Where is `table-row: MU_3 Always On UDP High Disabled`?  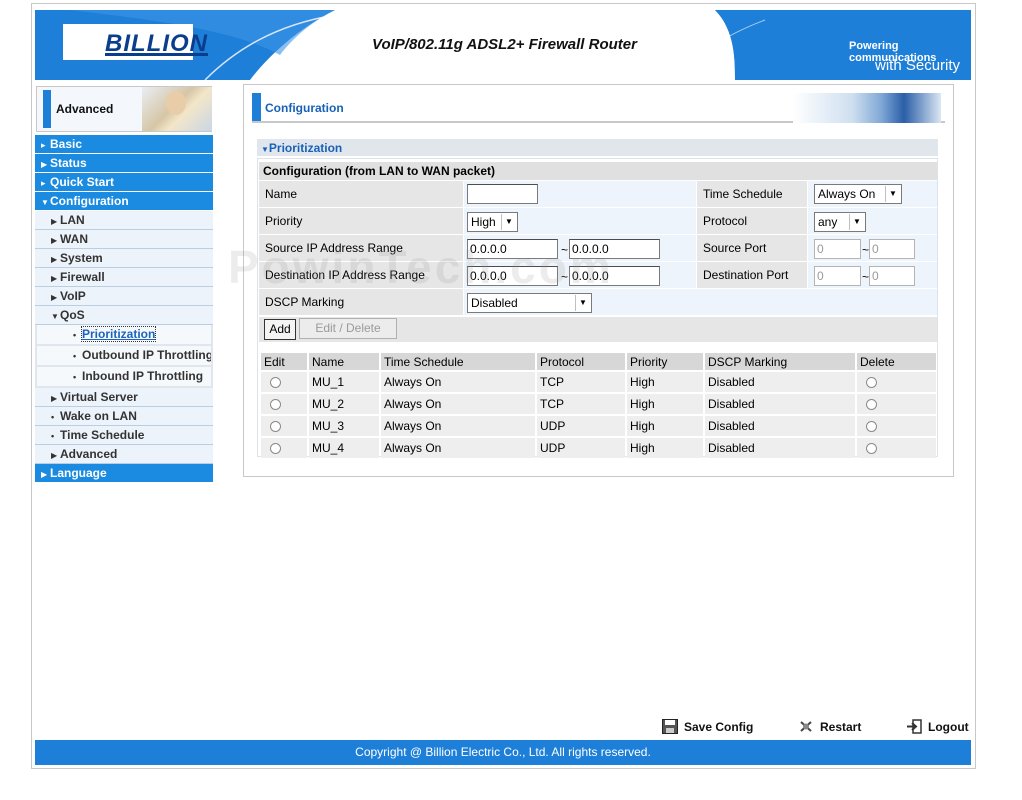 table-row: MU_3 Always On UDP High Disabled is located at coordinates (598, 426).